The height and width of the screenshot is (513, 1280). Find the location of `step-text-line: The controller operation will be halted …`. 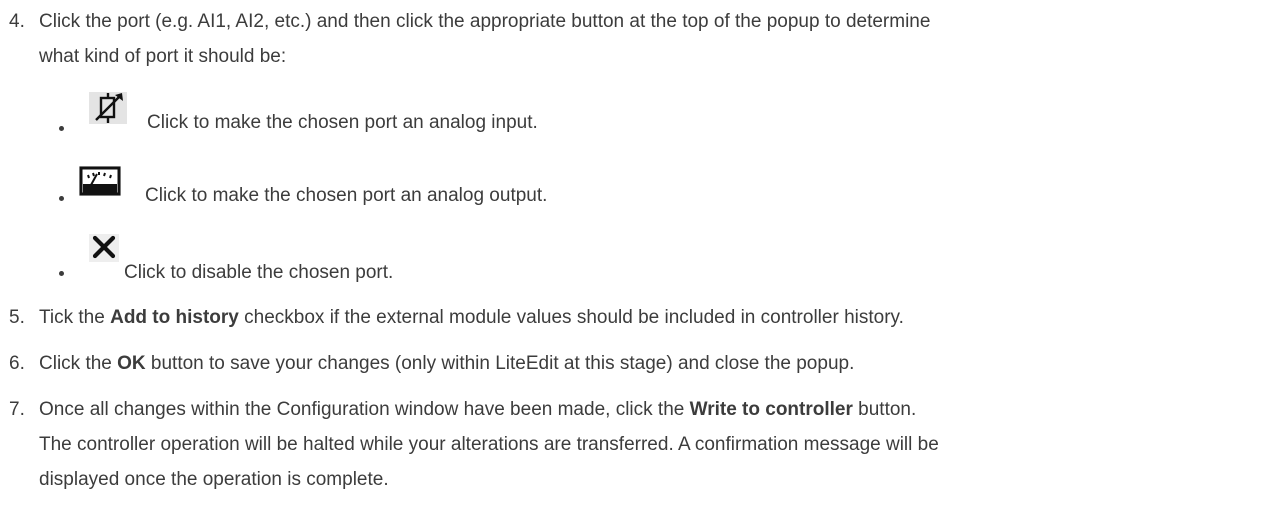

step-text-line: The controller operation will be halted … is located at coordinates (489, 444).